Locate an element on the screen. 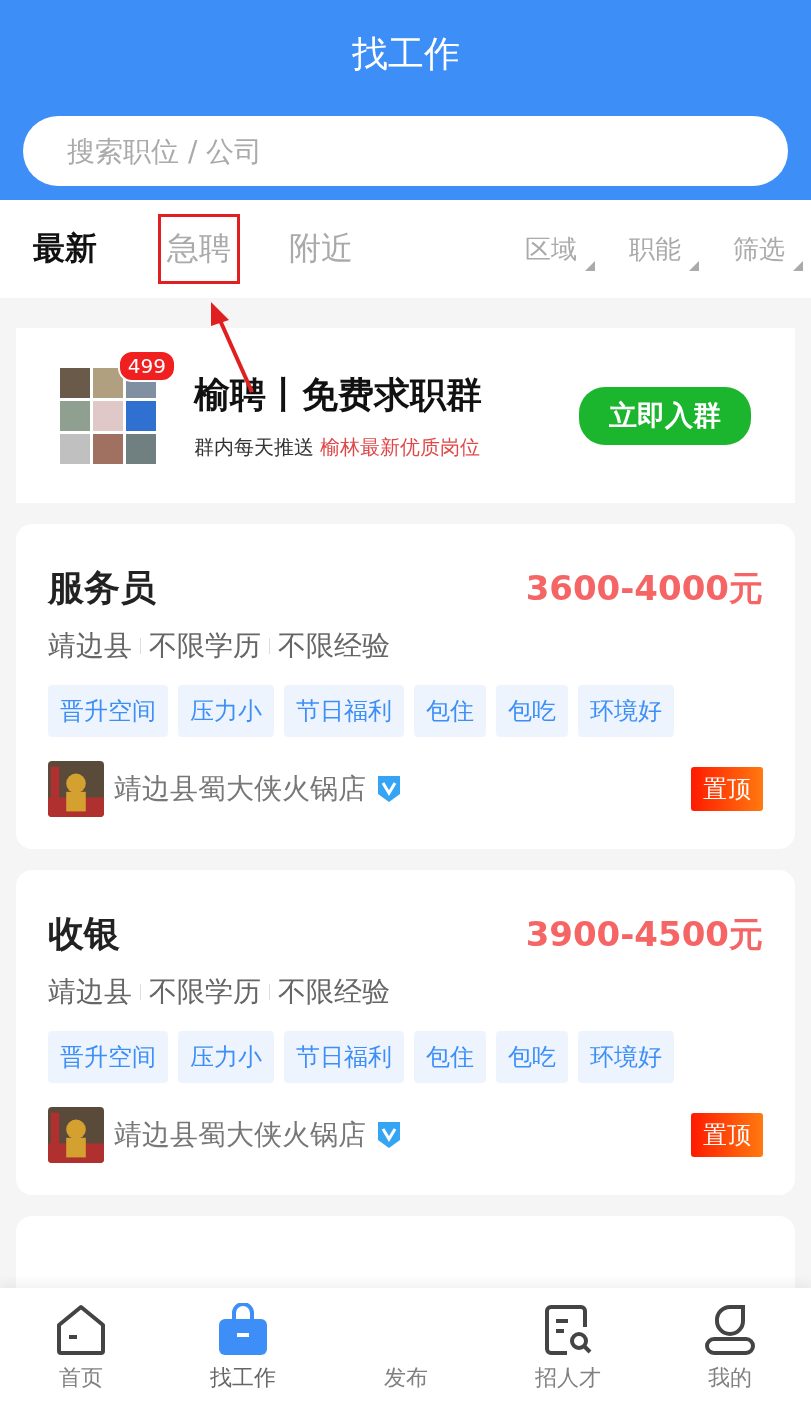 This screenshot has width=811, height=1407. tab: 最新 is located at coordinates (65, 249).